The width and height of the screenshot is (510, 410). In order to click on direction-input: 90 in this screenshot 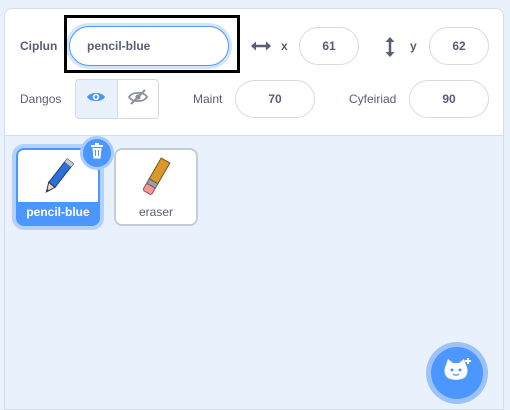, I will do `click(449, 99)`.